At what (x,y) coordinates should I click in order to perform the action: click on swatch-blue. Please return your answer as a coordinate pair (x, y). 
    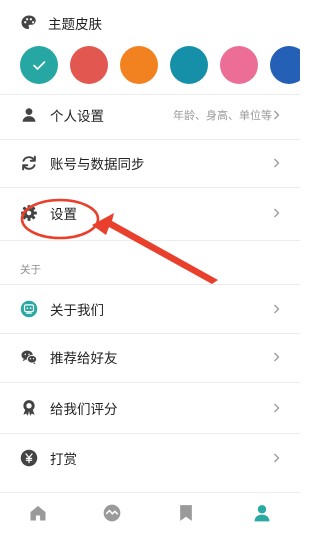
    Looking at the image, I should click on (285, 65).